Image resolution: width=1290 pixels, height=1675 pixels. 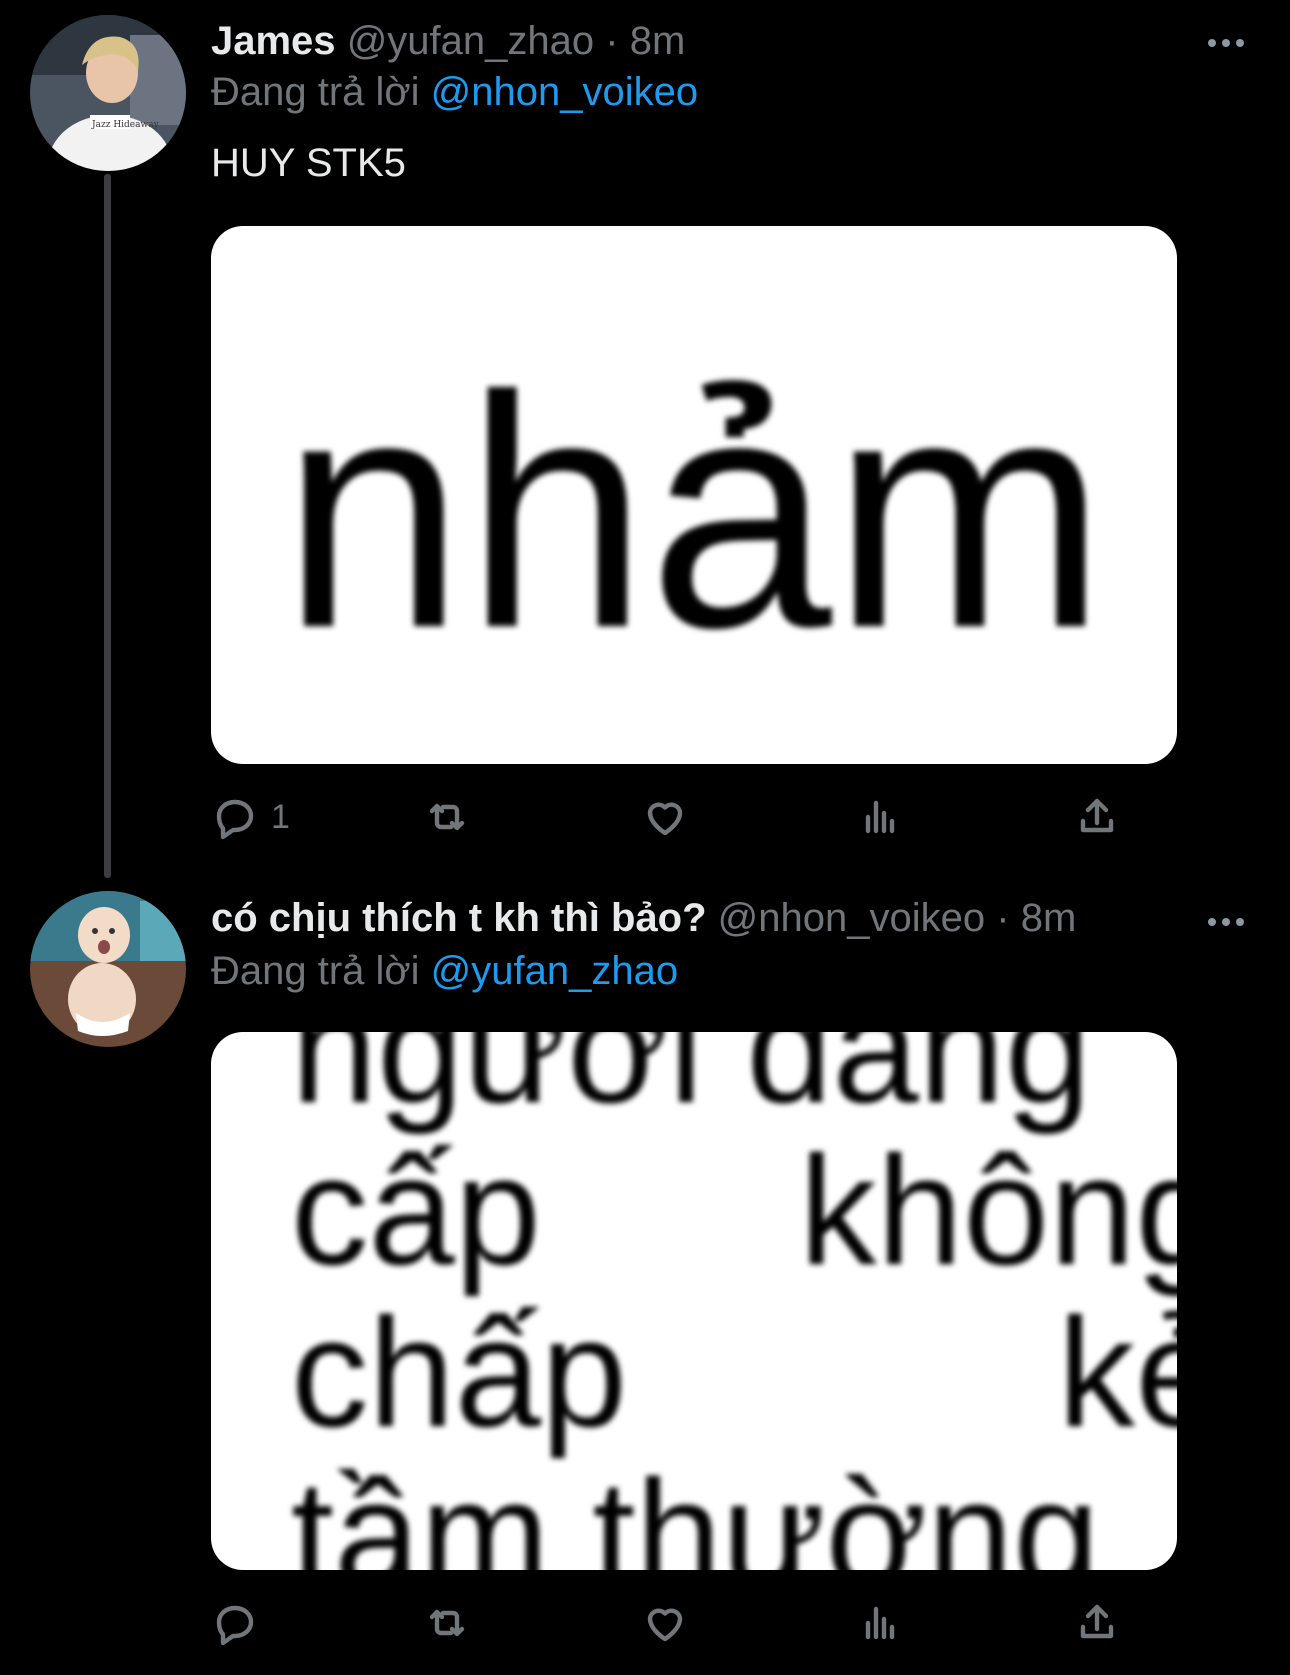 I want to click on media-image-content: nhảm, so click(x=693, y=511).